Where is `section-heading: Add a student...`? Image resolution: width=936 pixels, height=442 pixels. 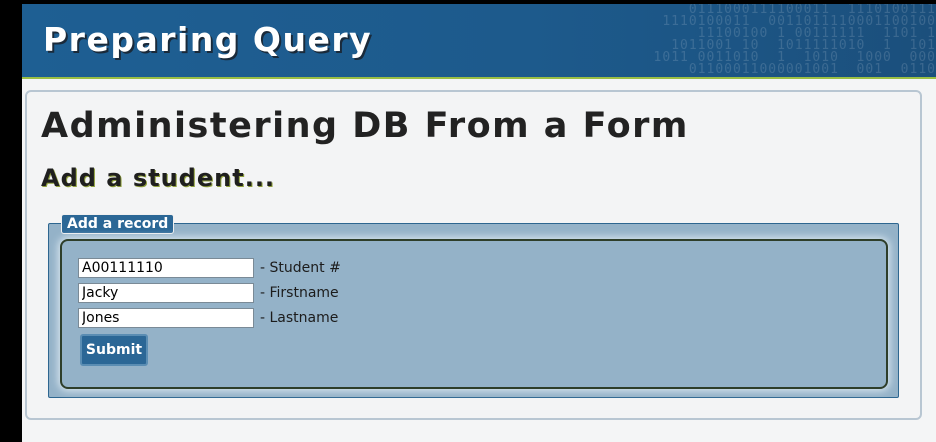 section-heading: Add a student... is located at coordinates (158, 178).